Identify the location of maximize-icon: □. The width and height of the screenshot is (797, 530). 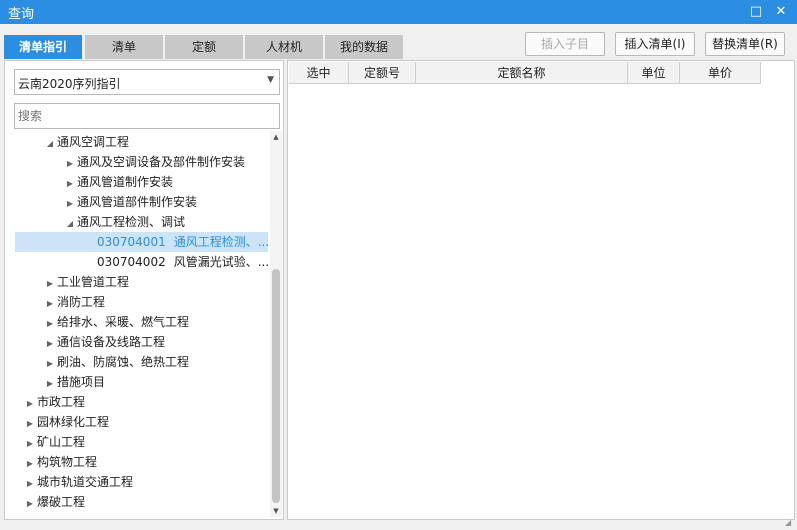
(756, 12).